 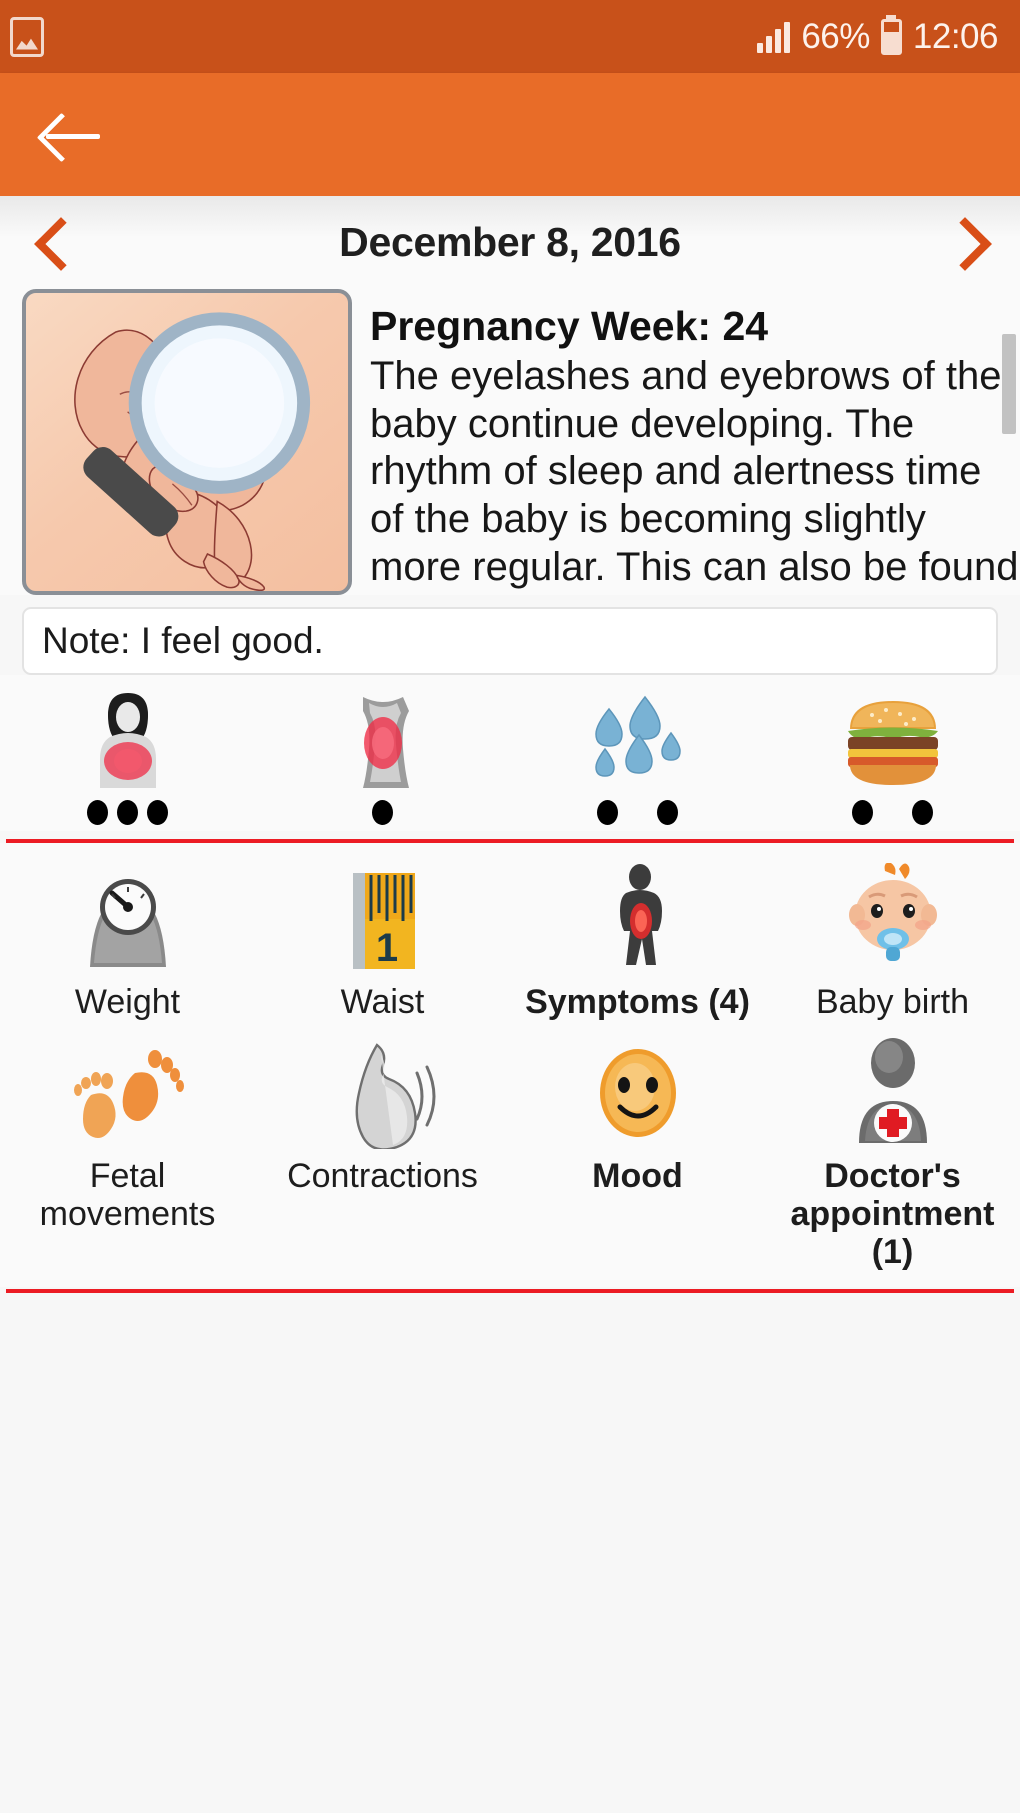 What do you see at coordinates (637, 1002) in the screenshot?
I see `tracker-label: Symptoms (4)` at bounding box center [637, 1002].